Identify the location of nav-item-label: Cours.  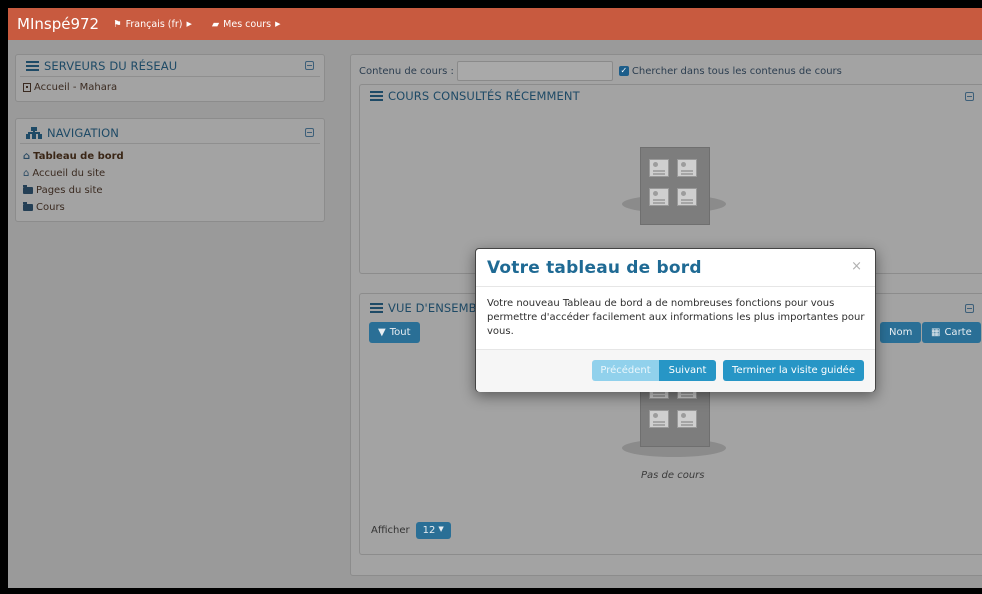
(50, 207).